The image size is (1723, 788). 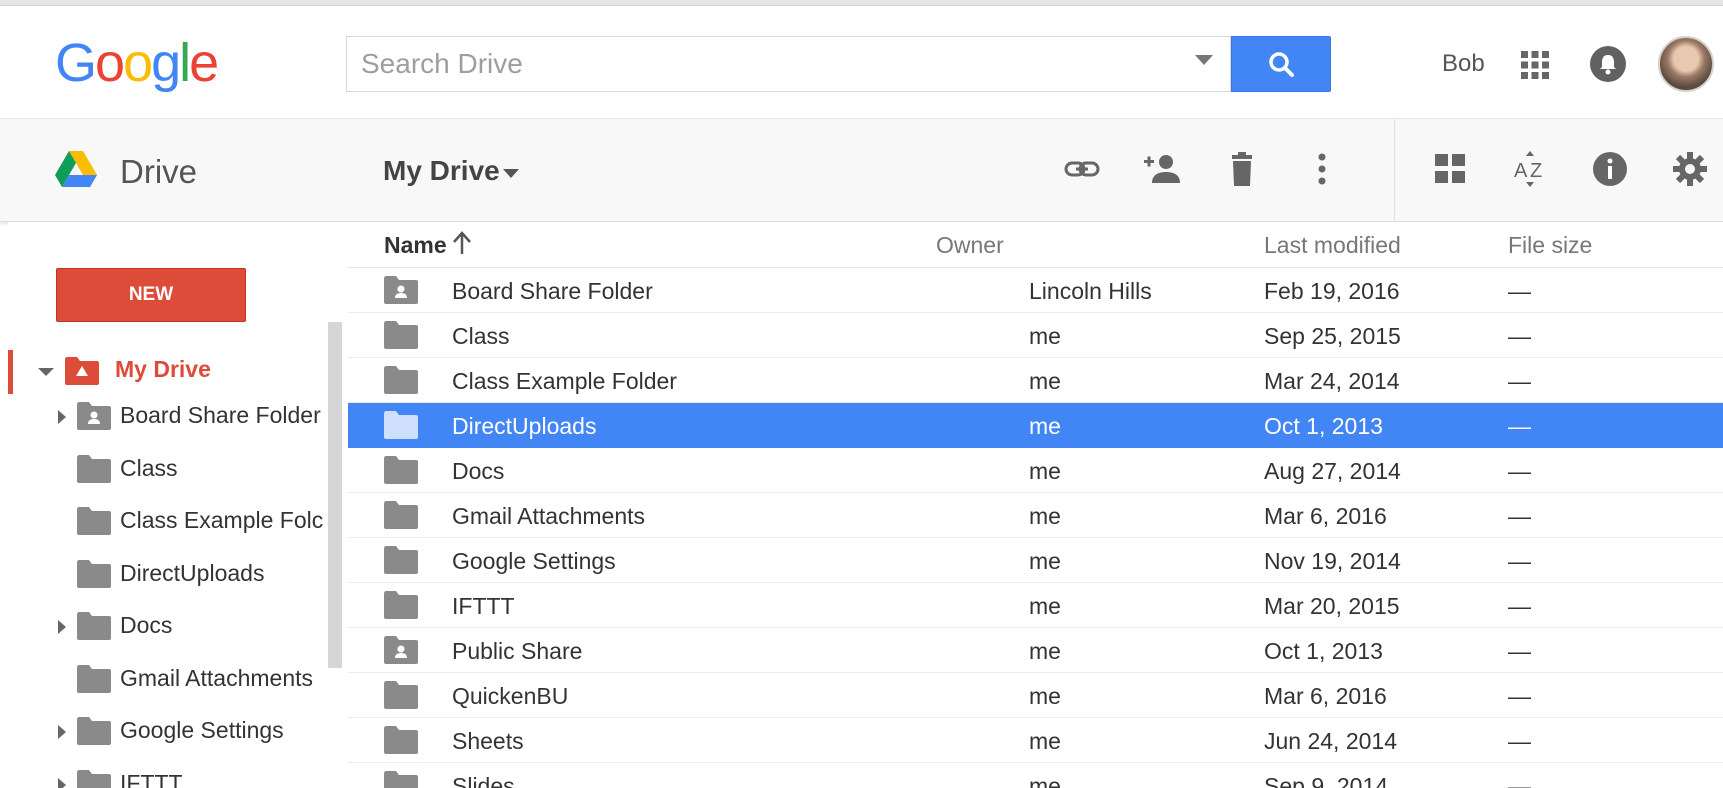 I want to click on chevron-down-icon, so click(x=511, y=173).